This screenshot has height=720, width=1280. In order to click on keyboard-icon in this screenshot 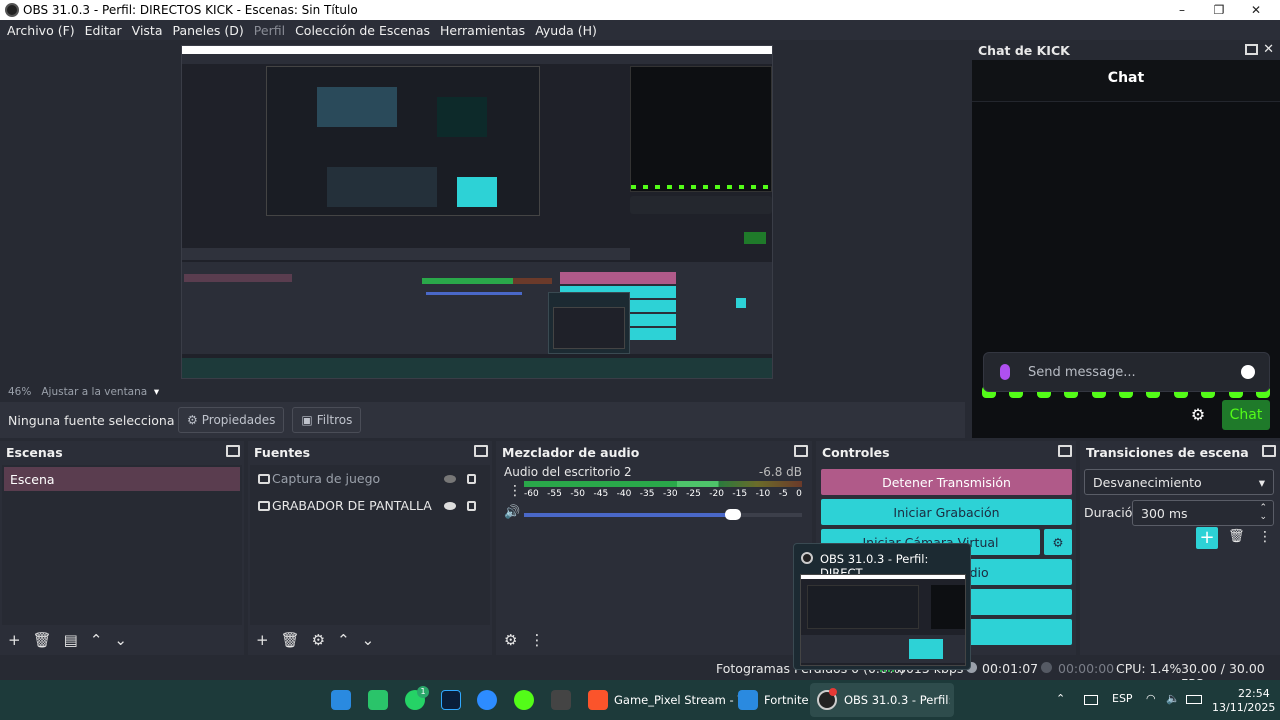, I will do `click(1091, 700)`.